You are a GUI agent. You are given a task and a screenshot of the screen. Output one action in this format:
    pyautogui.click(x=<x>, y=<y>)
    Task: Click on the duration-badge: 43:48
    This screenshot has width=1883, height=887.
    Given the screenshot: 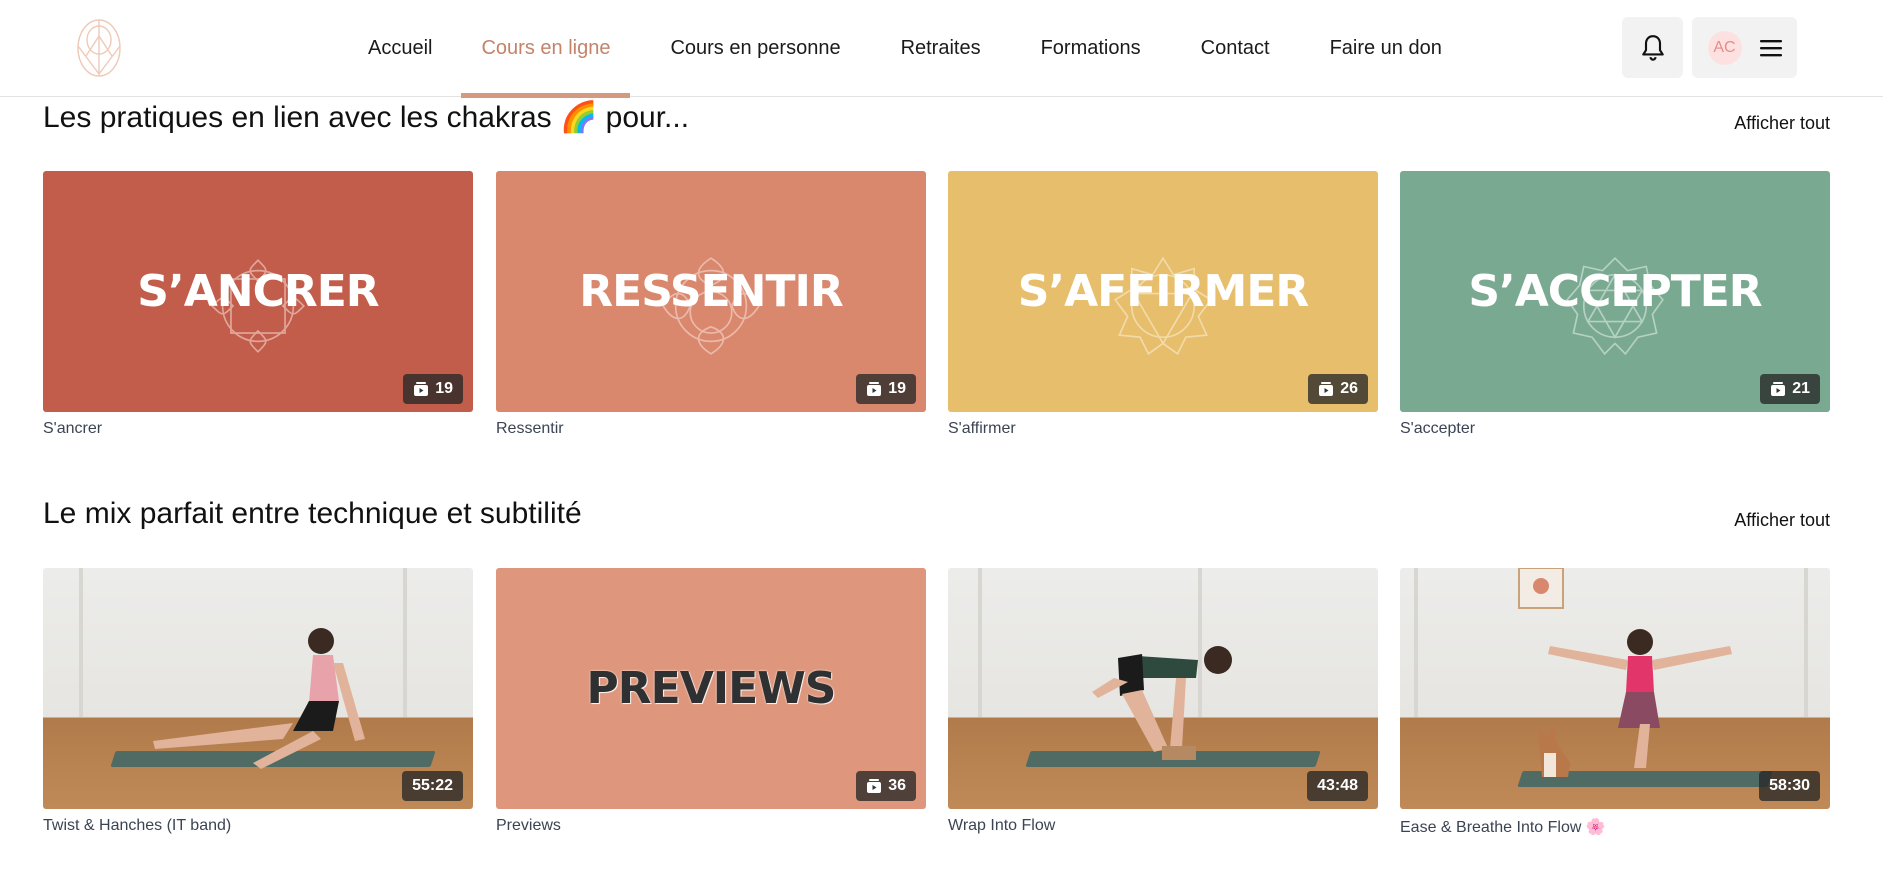 What is the action you would take?
    pyautogui.click(x=1337, y=786)
    